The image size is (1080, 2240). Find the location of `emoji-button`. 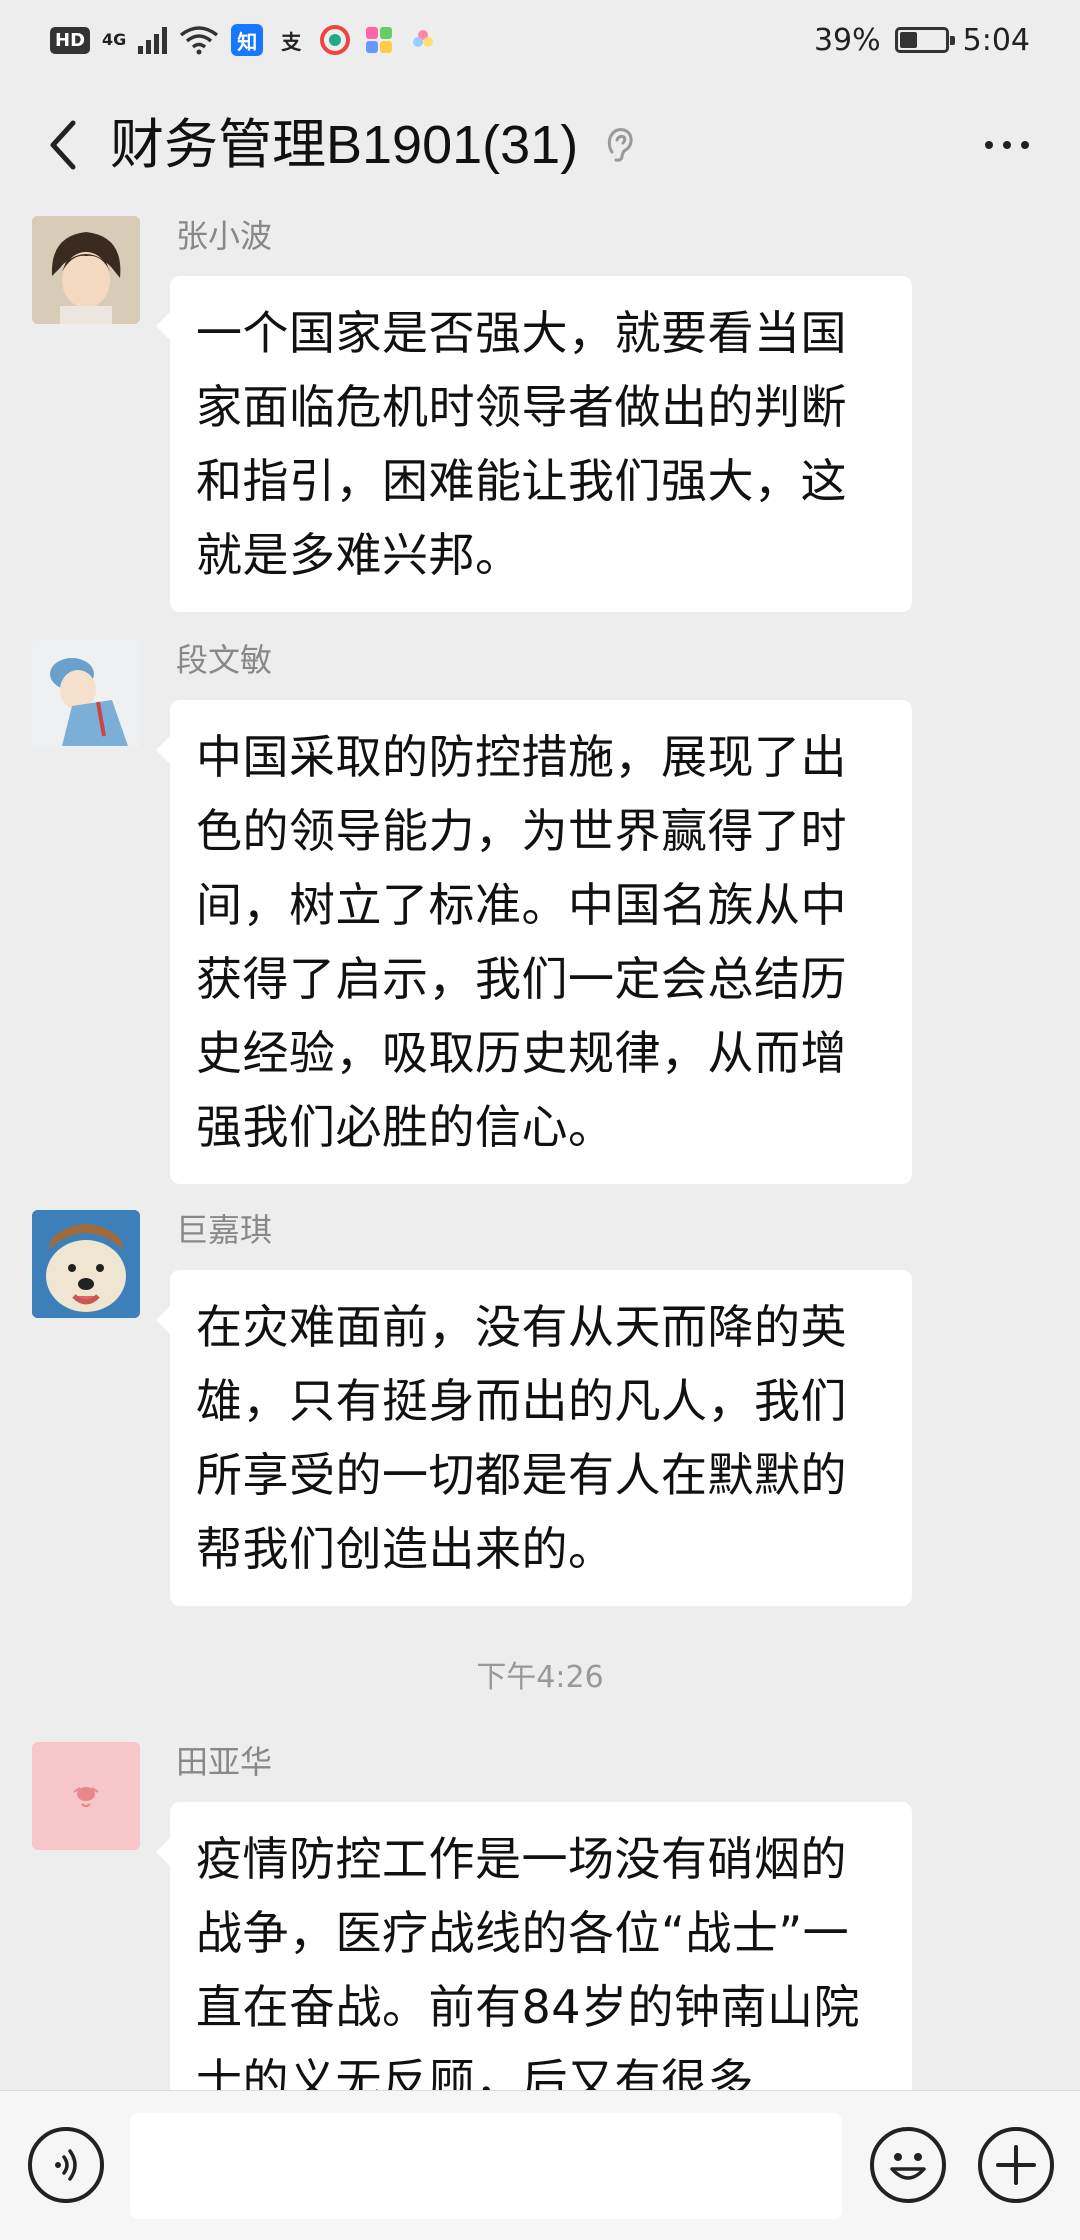

emoji-button is located at coordinates (908, 2165).